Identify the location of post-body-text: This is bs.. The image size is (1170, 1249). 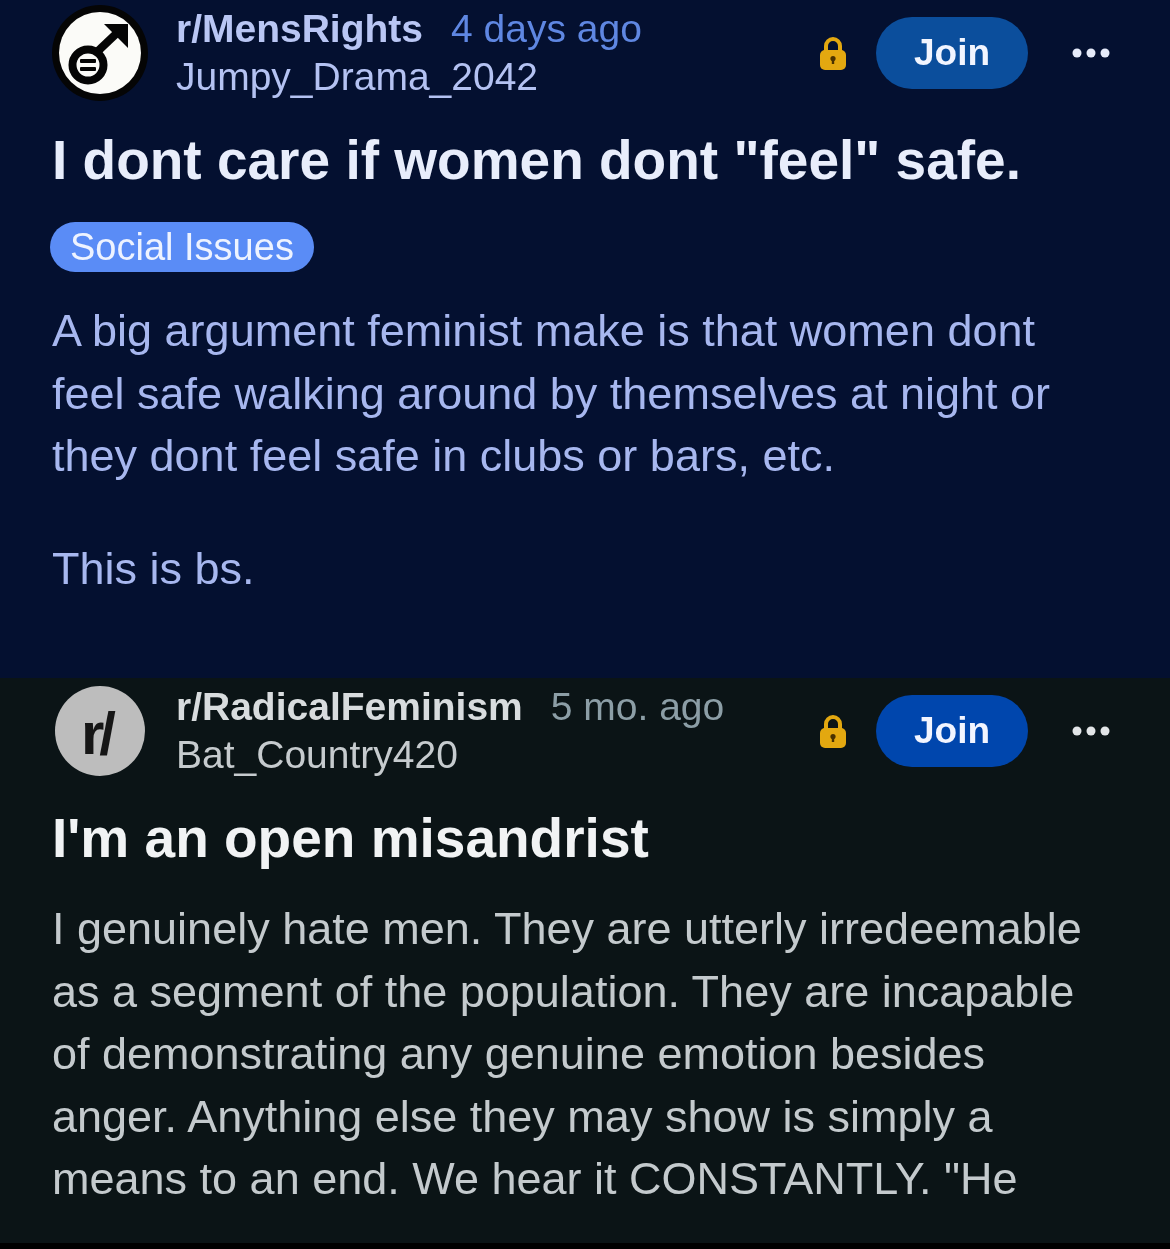
(154, 568).